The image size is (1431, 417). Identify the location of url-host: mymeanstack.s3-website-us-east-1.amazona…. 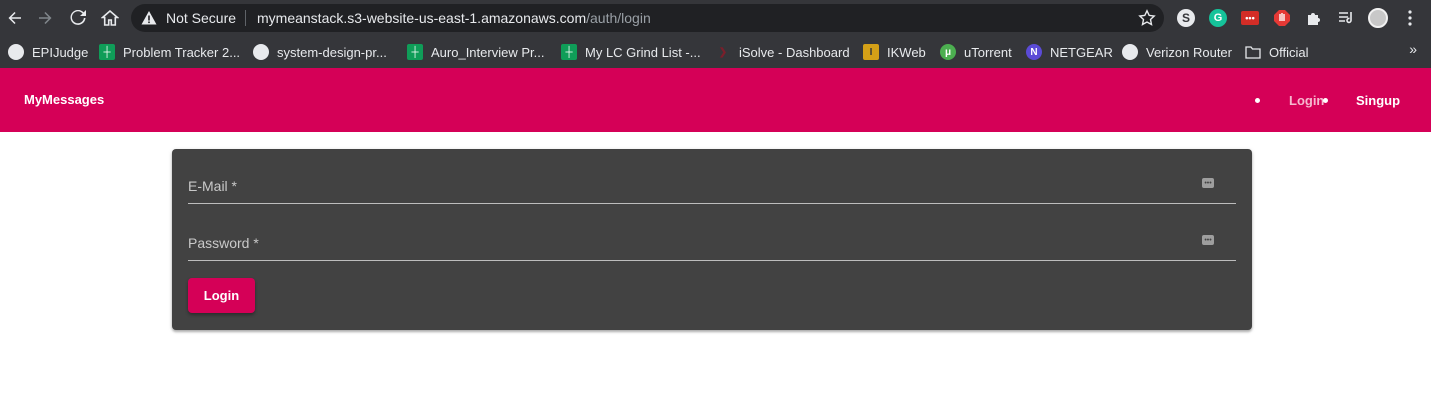
(422, 18).